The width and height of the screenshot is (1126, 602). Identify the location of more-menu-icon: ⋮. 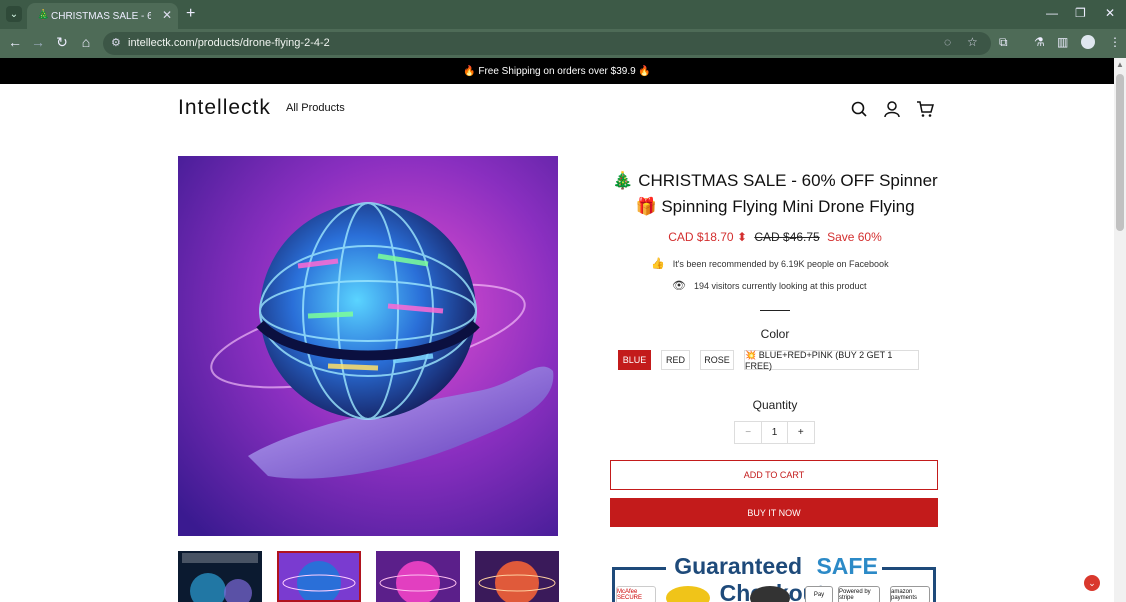
(1115, 42).